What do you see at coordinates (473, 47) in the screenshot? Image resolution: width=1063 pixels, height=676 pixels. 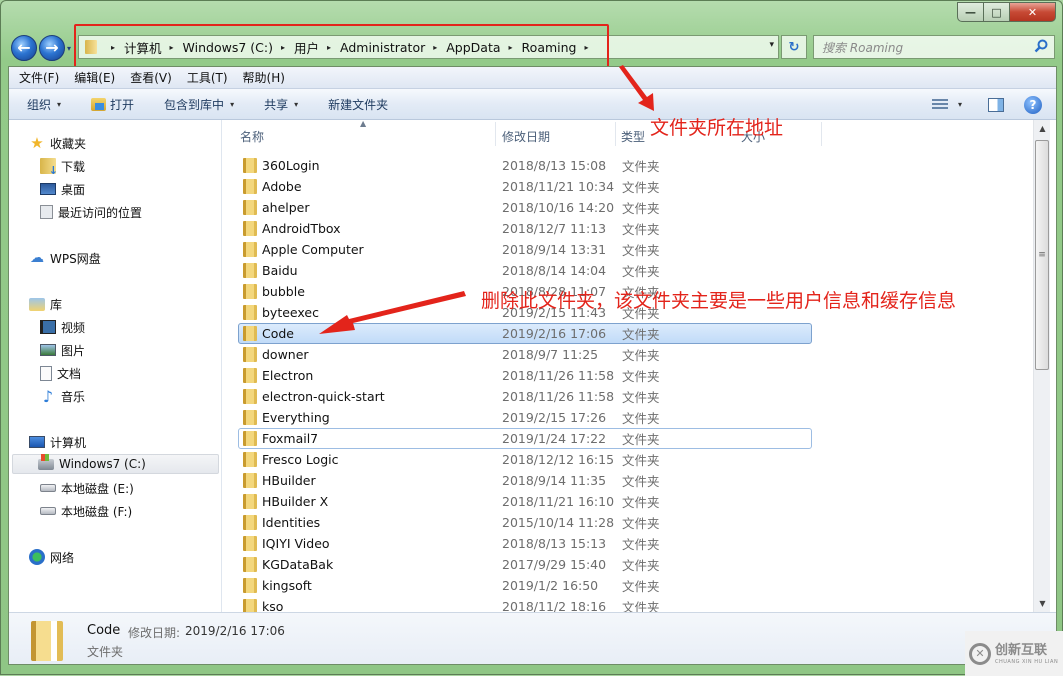 I see `breadcrumb-item: AppData` at bounding box center [473, 47].